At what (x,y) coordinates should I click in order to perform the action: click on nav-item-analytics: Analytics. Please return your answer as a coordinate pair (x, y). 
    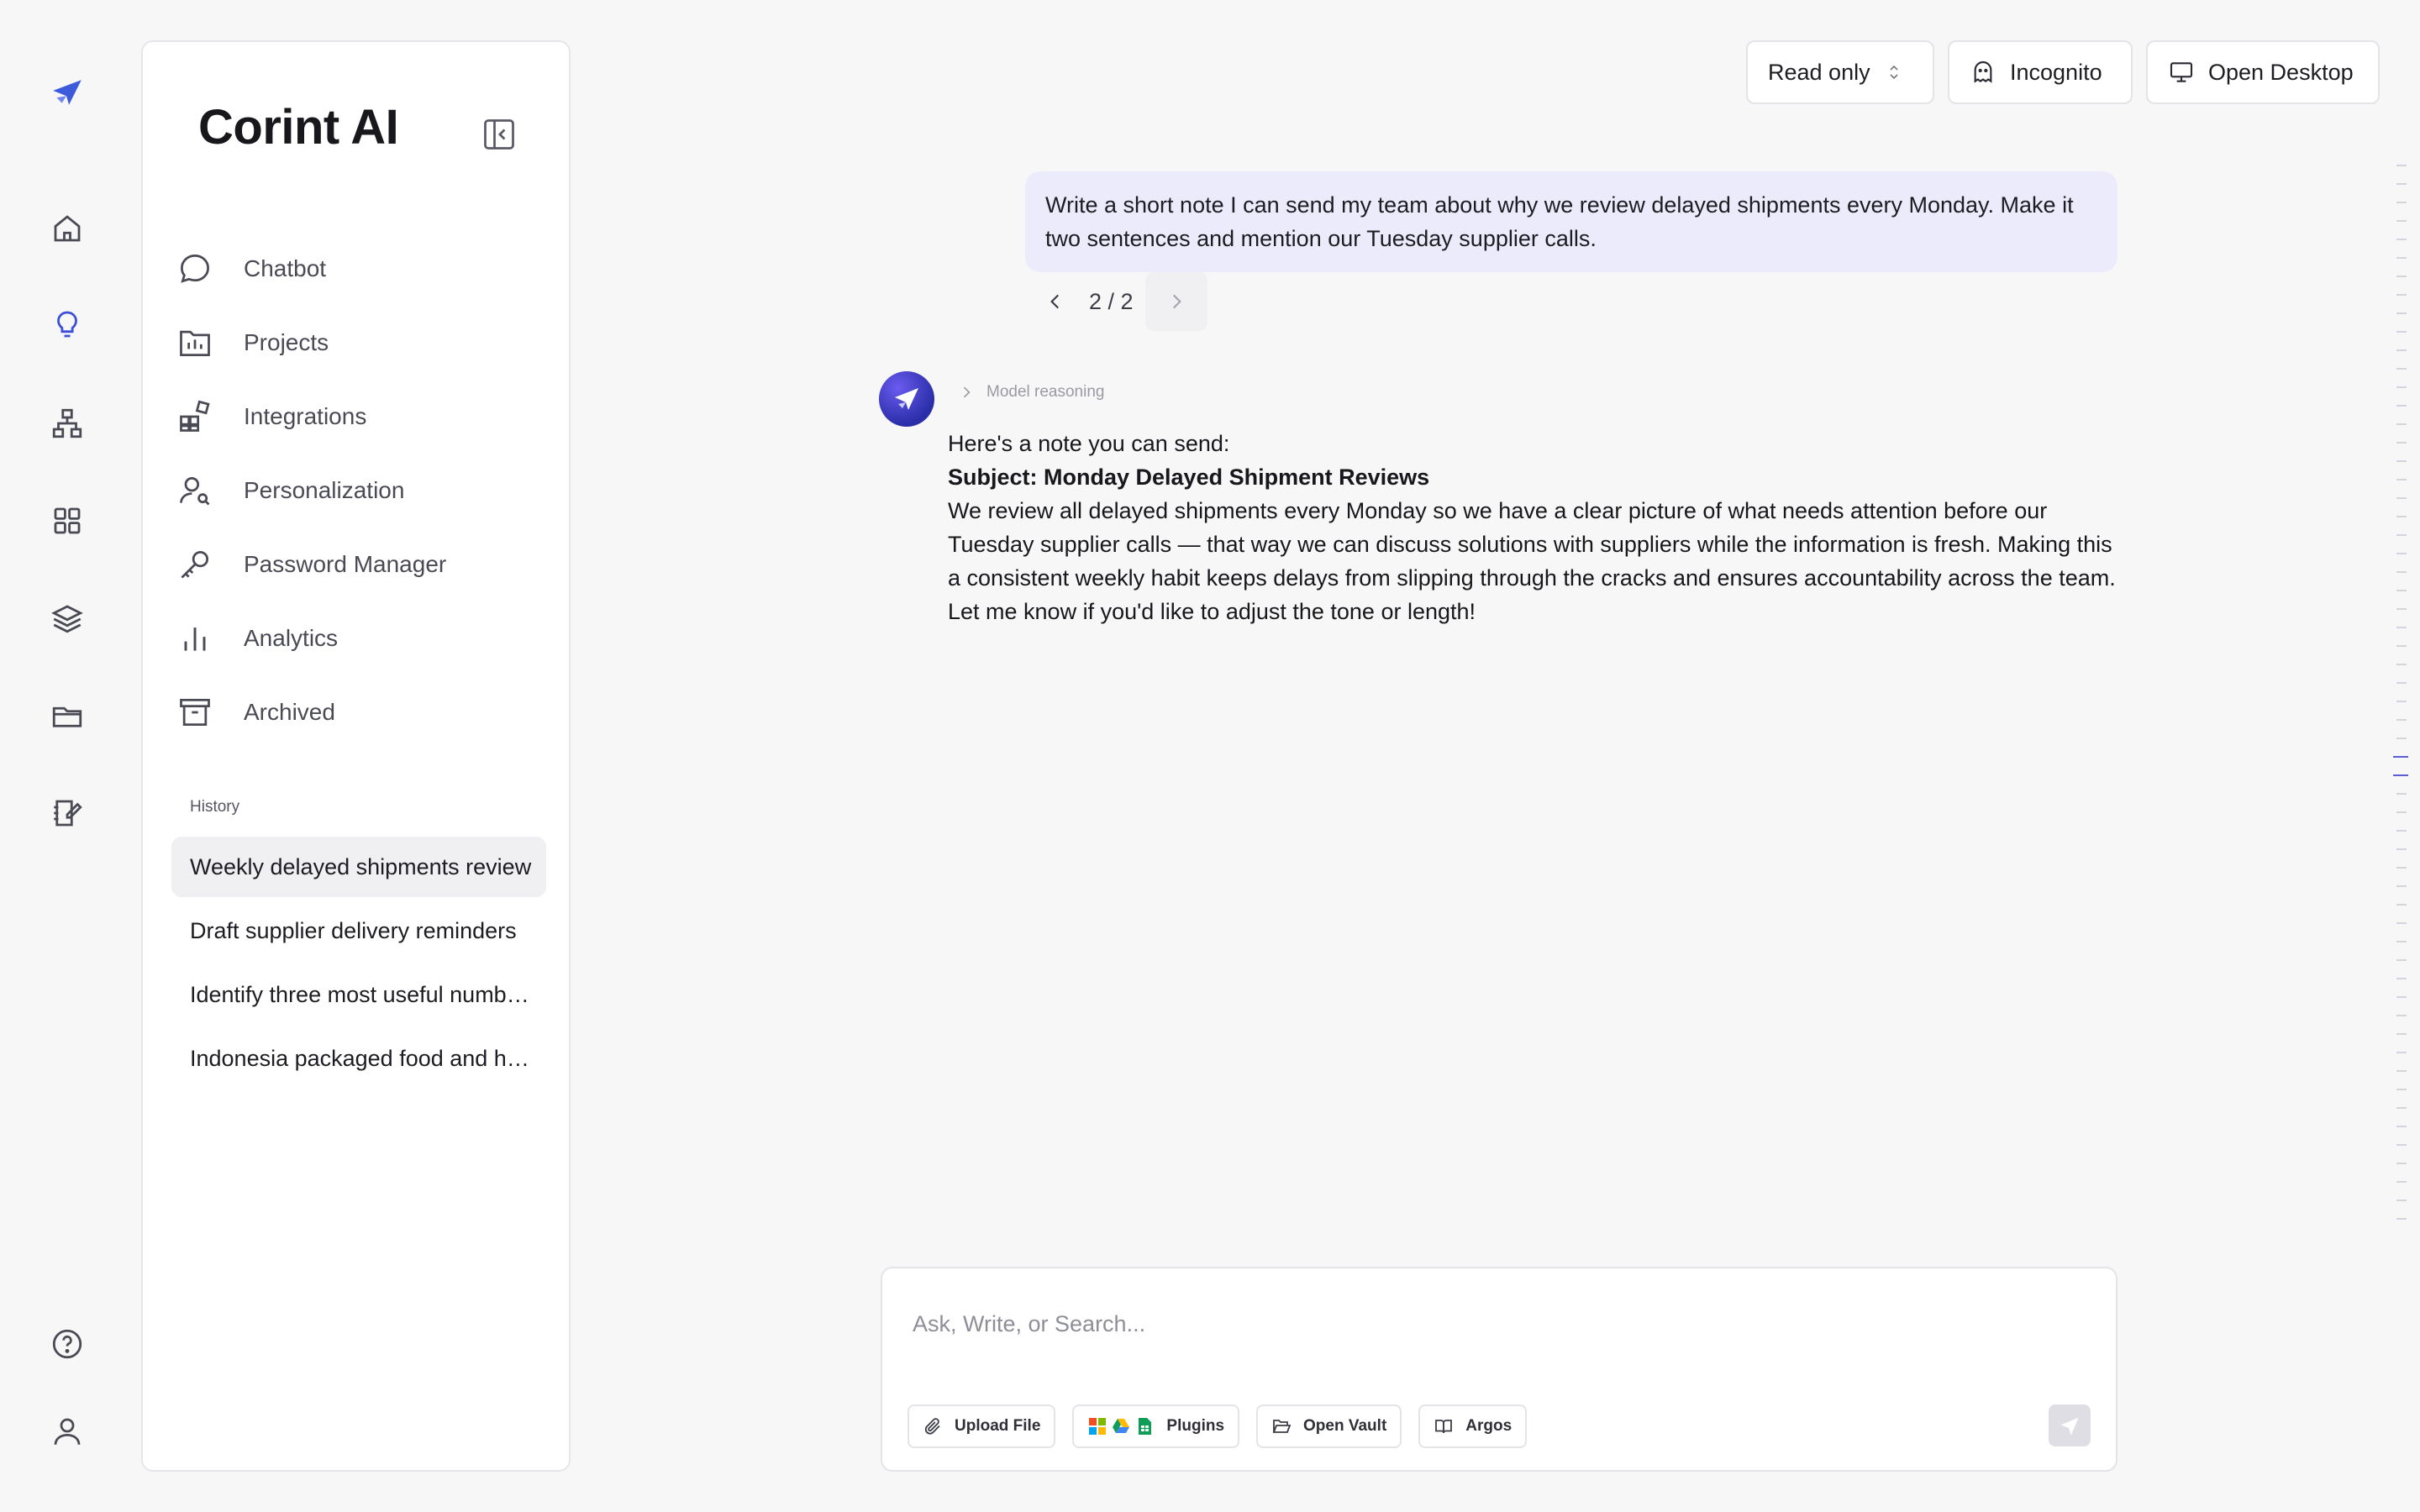
    Looking at the image, I should click on (361, 638).